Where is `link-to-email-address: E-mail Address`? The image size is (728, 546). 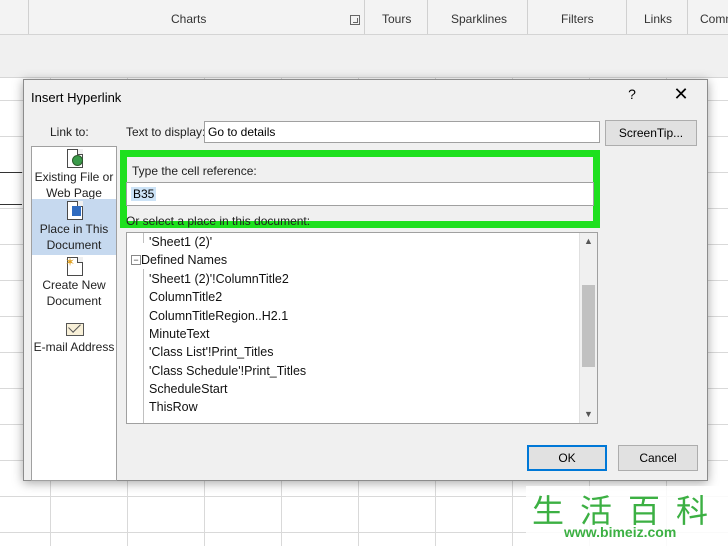 link-to-email-address: E-mail Address is located at coordinates (74, 338).